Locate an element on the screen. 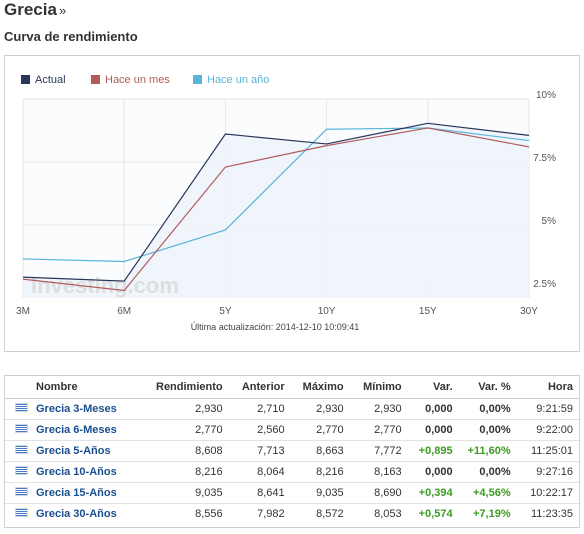 This screenshot has height=534, width=584. x-tick-label: 3M is located at coordinates (23, 311).